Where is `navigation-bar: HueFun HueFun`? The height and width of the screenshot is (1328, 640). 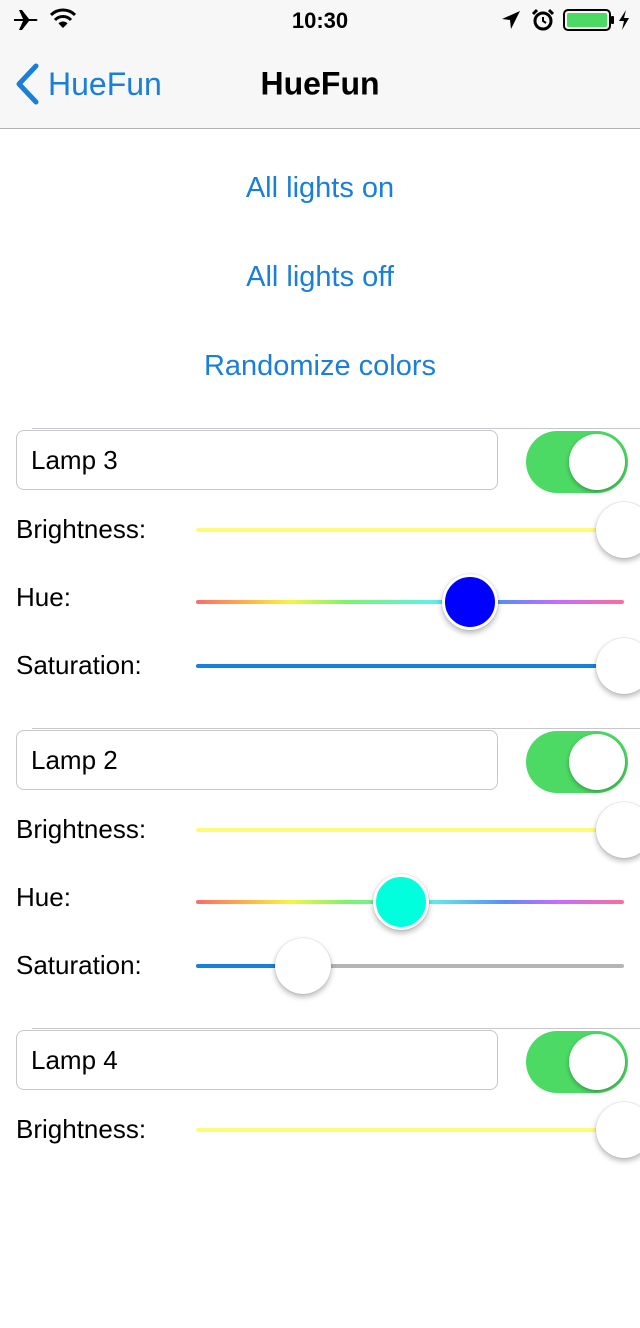 navigation-bar: HueFun HueFun is located at coordinates (320, 84).